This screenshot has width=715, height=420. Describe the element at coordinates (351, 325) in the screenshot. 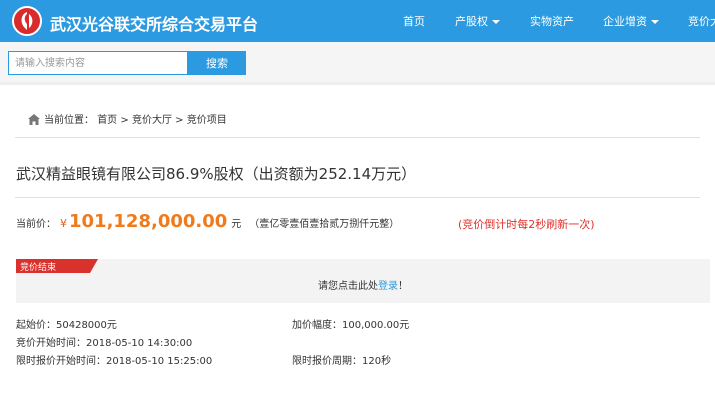

I see `bid-increment: 加价幅度：100,000.00元` at that location.